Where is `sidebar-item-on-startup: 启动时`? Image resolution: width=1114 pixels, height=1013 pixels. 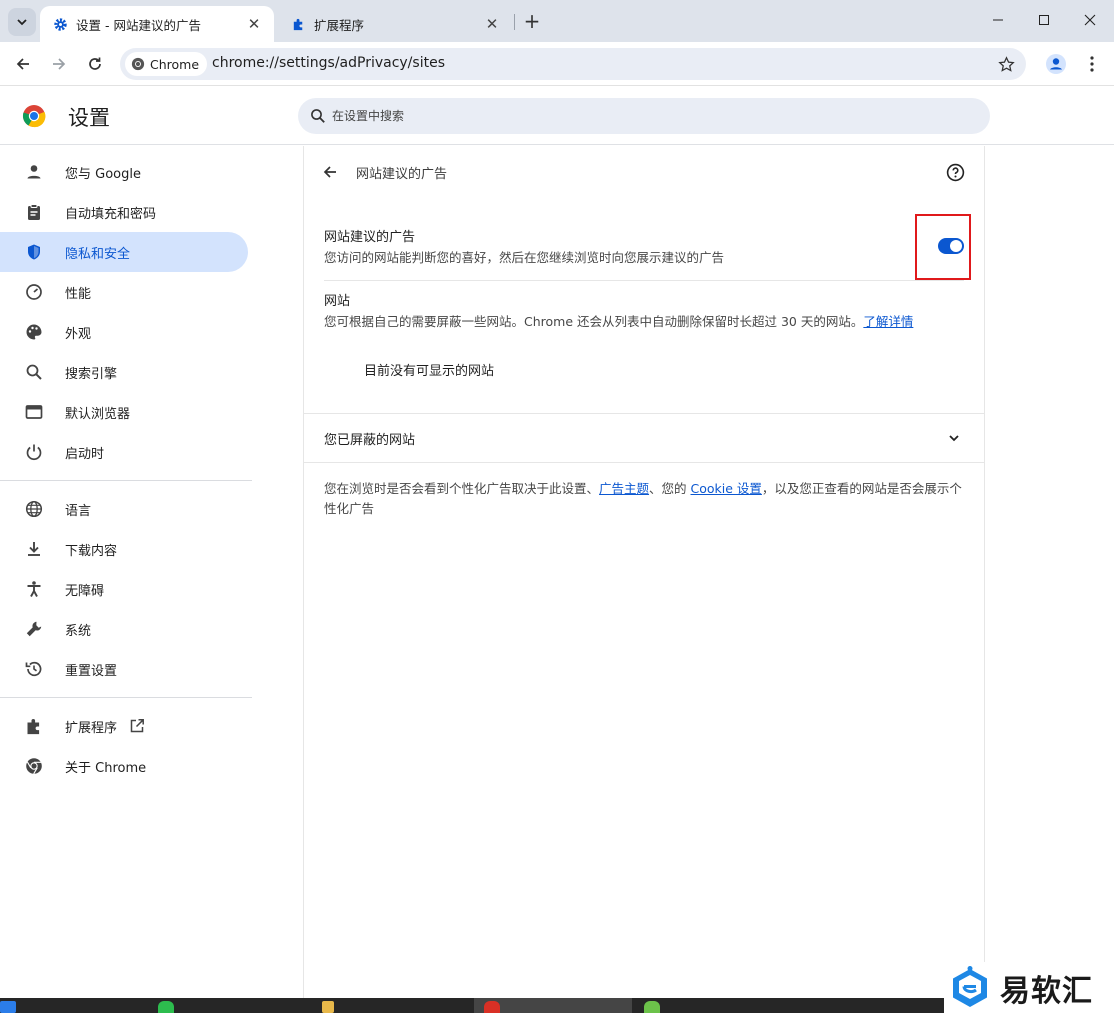 sidebar-item-on-startup: 启动时 is located at coordinates (124, 452).